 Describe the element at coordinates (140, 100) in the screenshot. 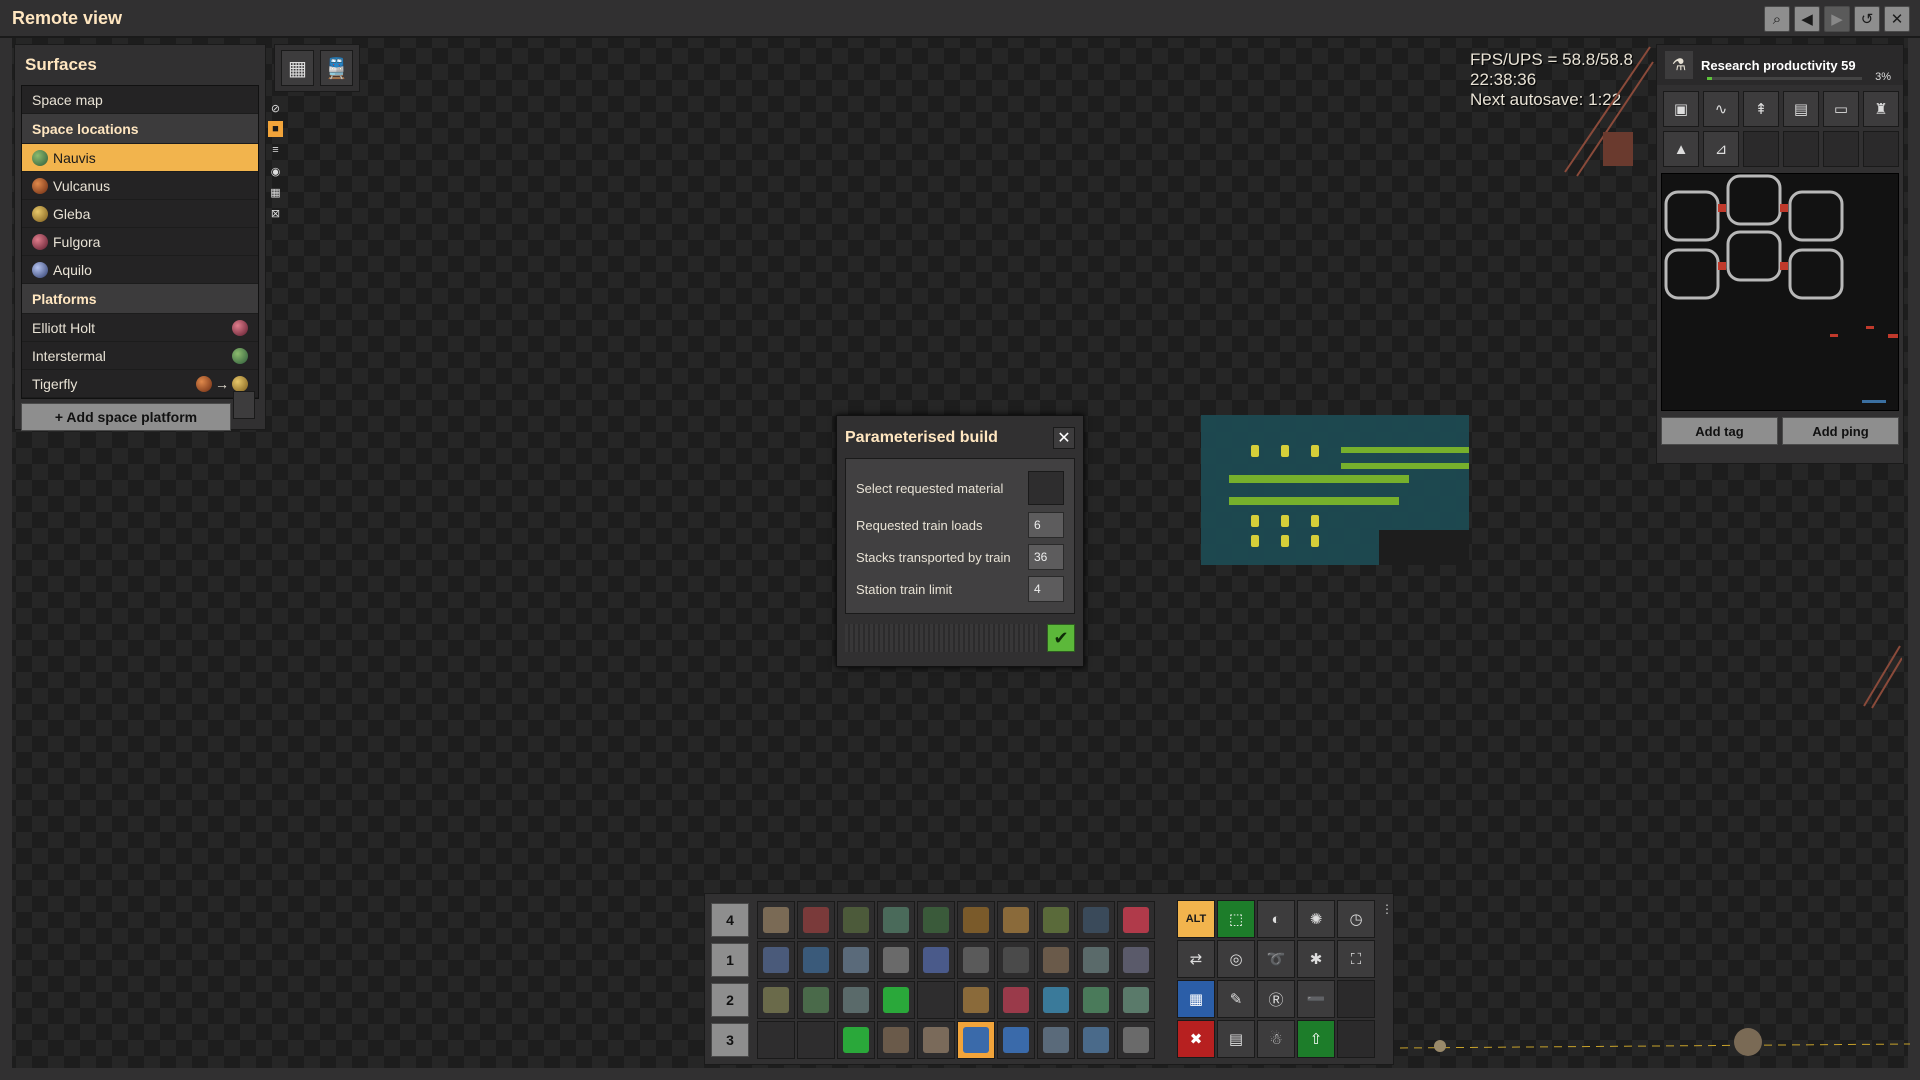

I see `space-map-item: Space map` at that location.